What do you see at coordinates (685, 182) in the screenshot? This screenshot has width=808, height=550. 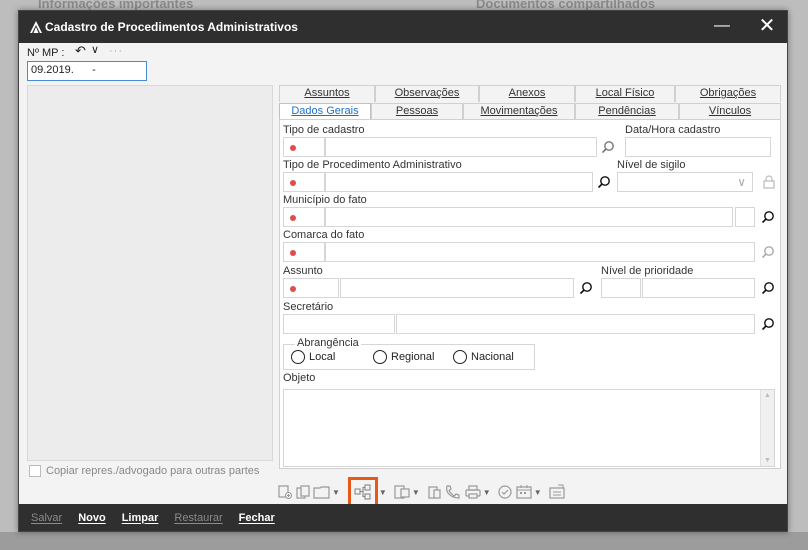 I see `nivel-sigilo-select: ∨` at bounding box center [685, 182].